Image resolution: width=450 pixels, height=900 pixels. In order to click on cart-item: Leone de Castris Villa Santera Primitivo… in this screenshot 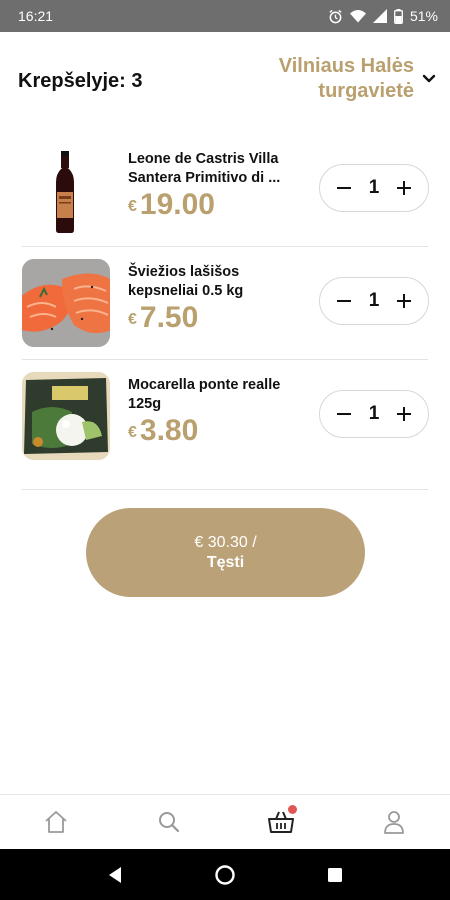, I will do `click(226, 194)`.